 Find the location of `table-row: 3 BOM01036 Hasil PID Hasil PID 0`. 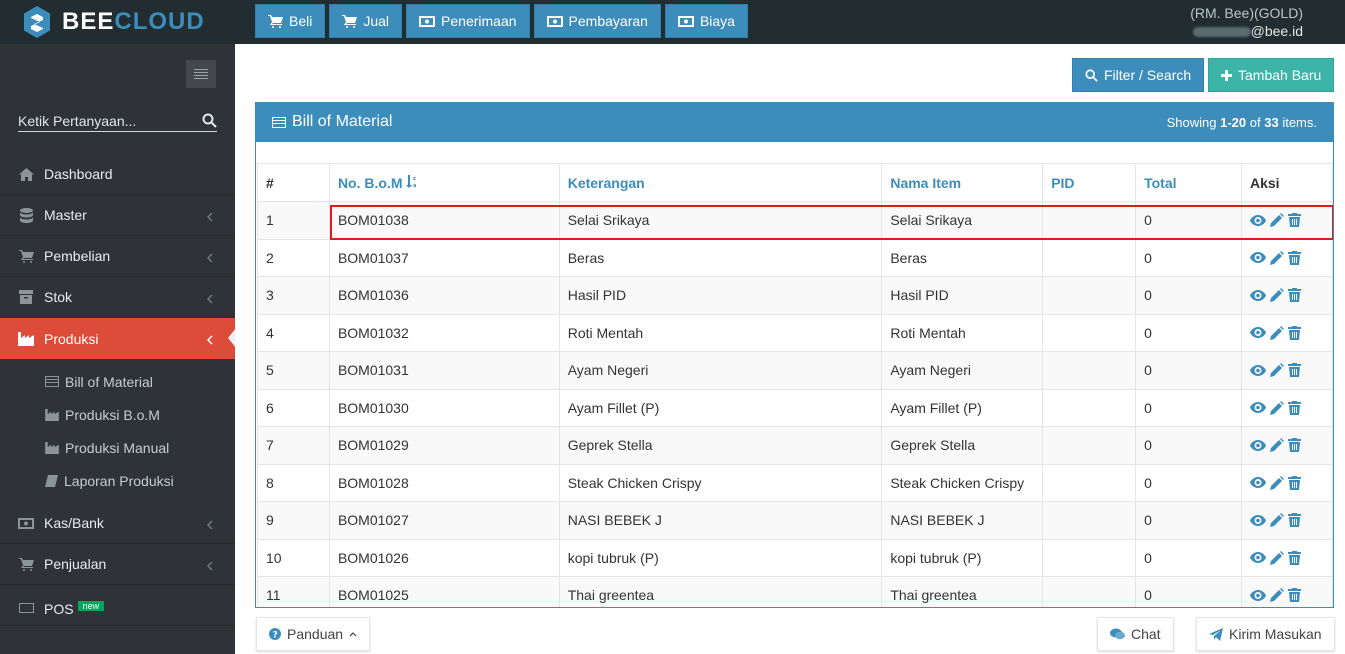

table-row: 3 BOM01036 Hasil PID Hasil PID 0 is located at coordinates (795, 295).